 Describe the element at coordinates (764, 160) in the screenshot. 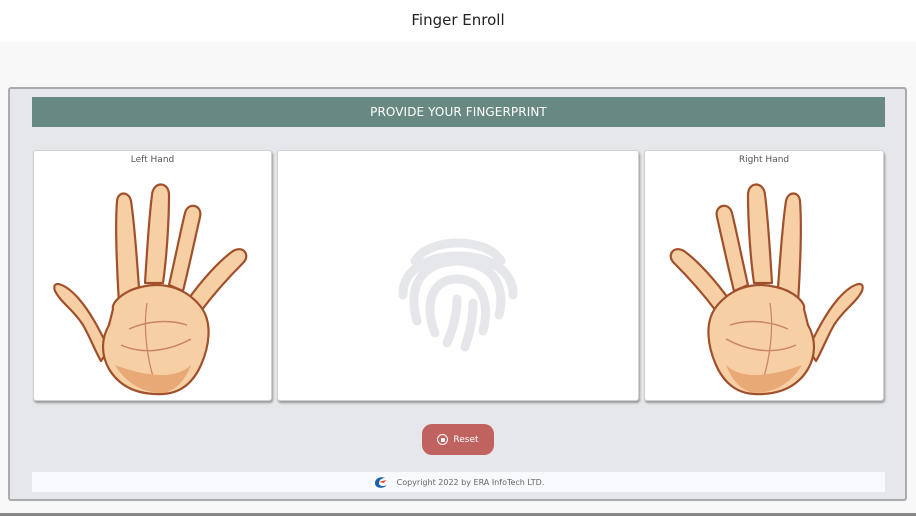

I see `right-hand-label: Right Hand` at that location.